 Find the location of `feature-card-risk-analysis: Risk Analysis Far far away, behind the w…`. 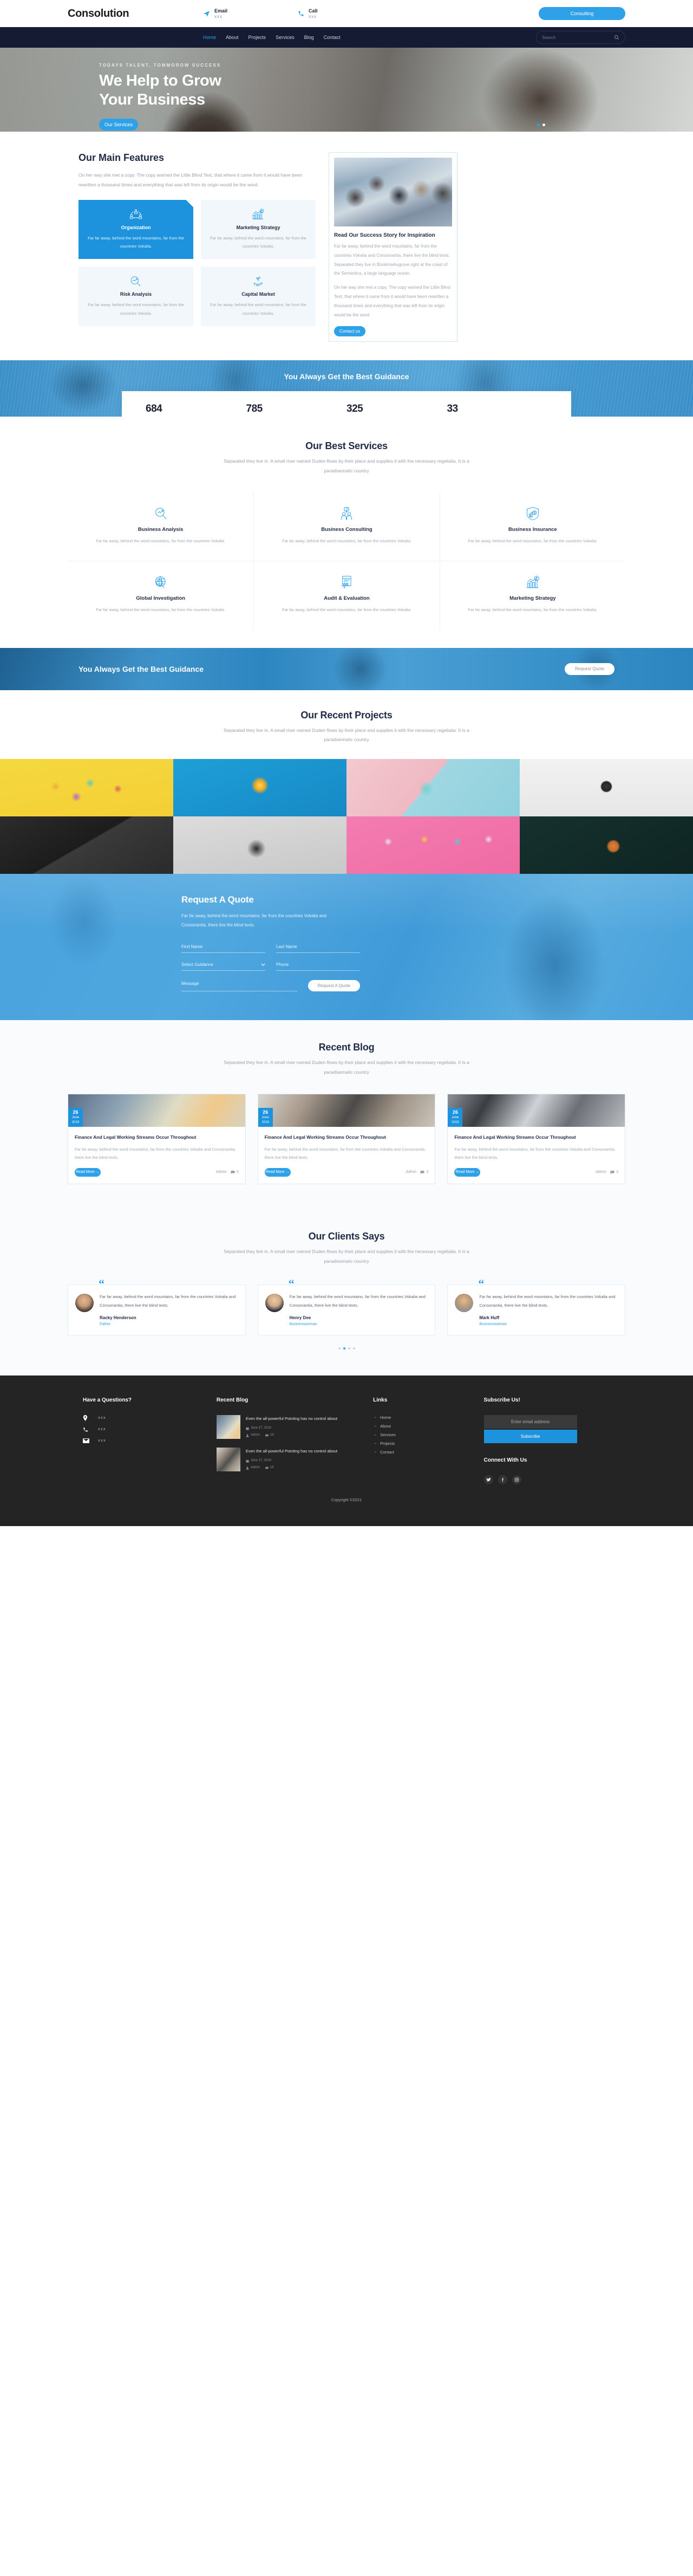

feature-card-risk-analysis: Risk Analysis Far far away, behind the w… is located at coordinates (136, 297).